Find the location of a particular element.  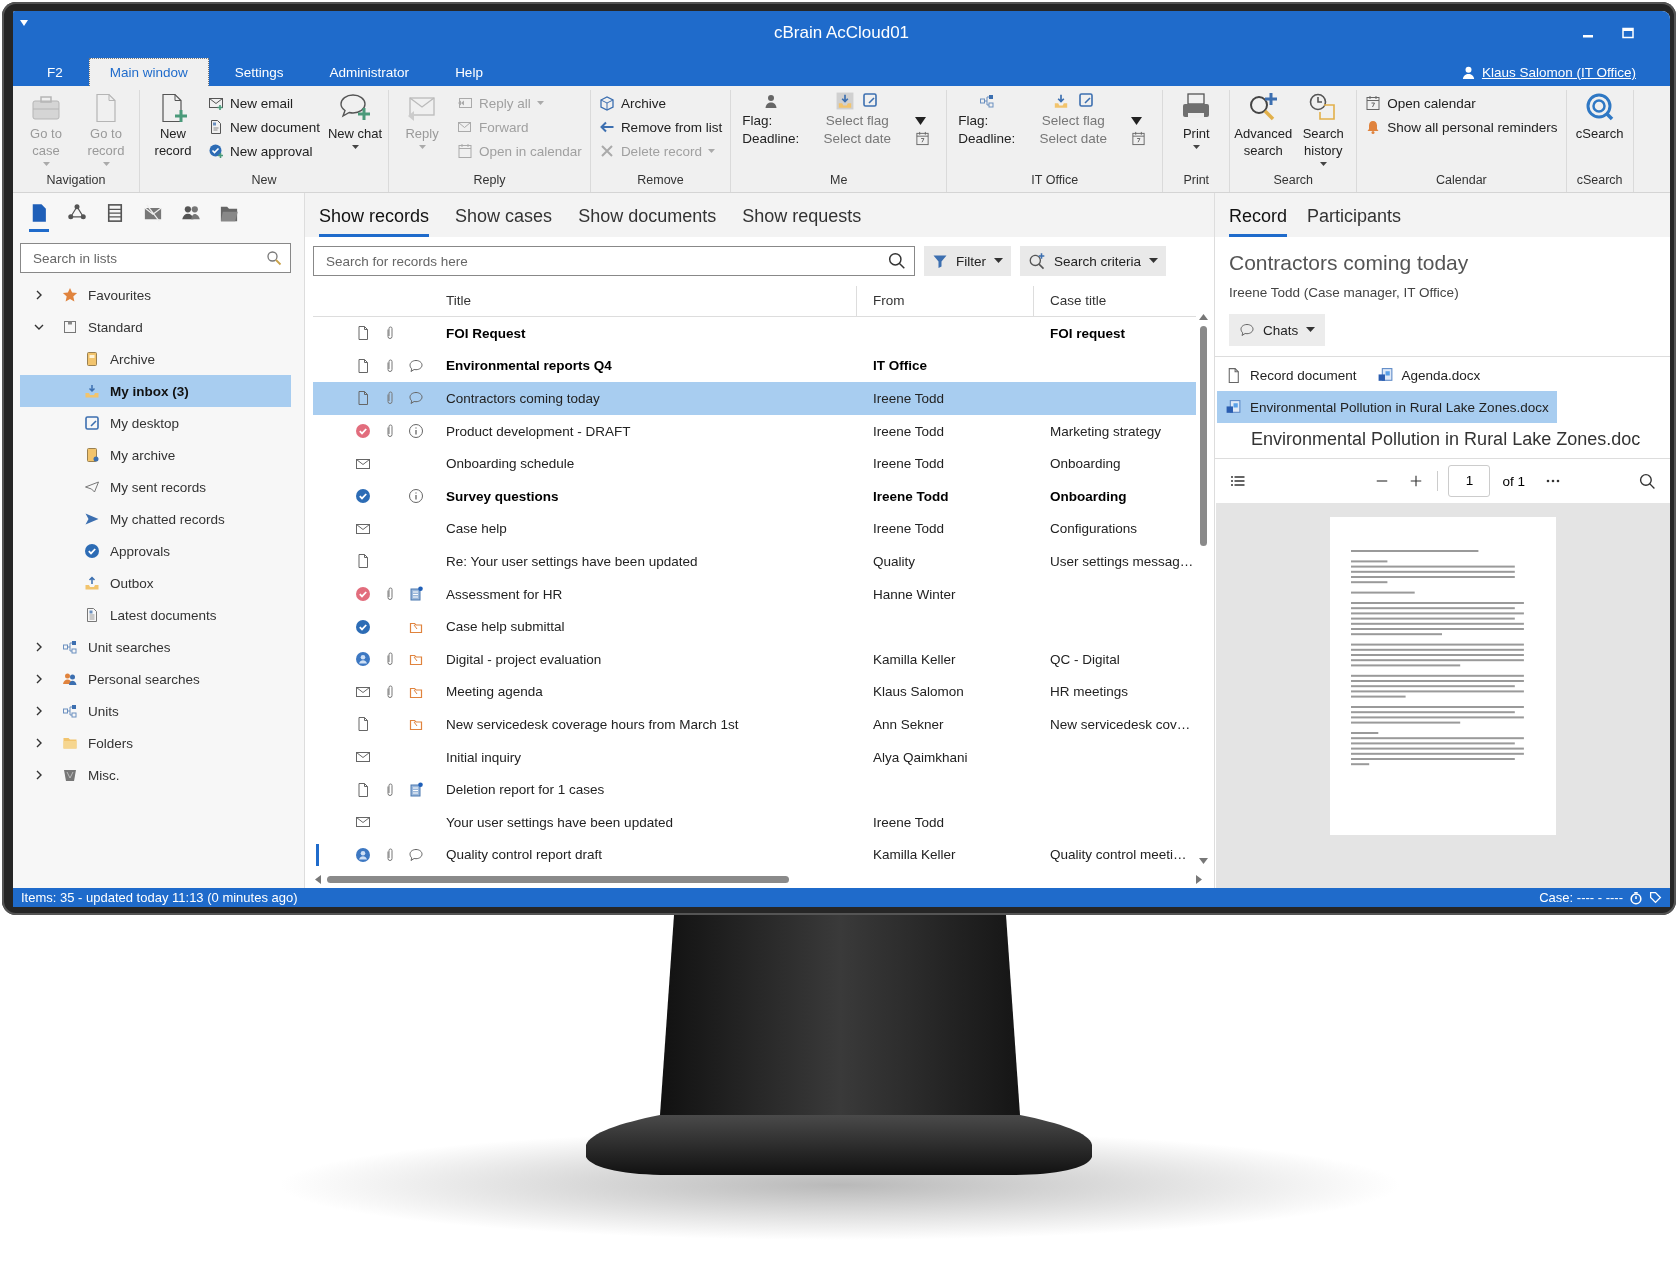

ribbon-button: New email is located at coordinates (264, 103).